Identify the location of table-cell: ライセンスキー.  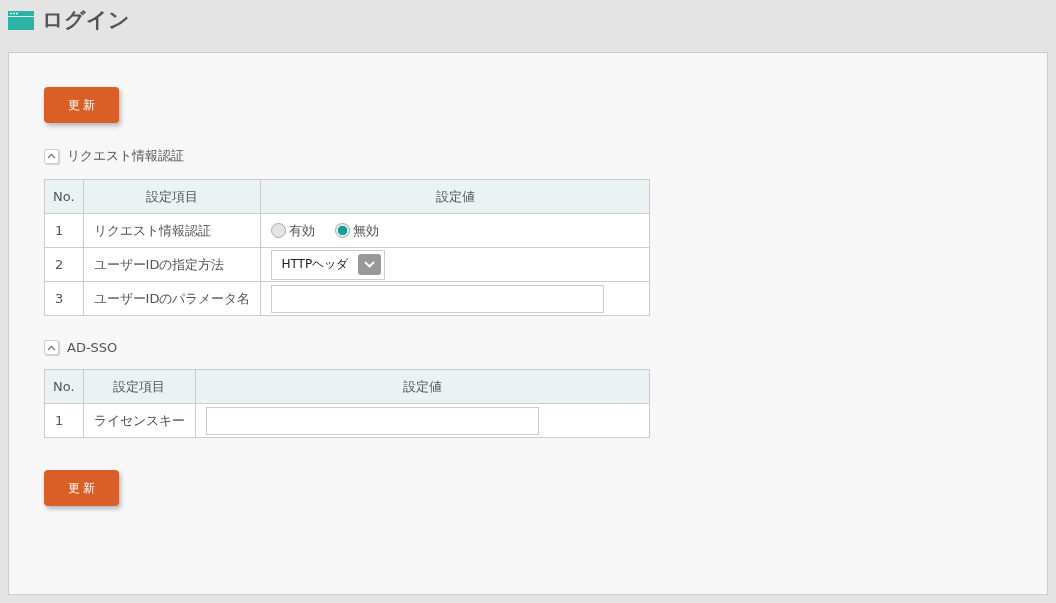
(139, 420).